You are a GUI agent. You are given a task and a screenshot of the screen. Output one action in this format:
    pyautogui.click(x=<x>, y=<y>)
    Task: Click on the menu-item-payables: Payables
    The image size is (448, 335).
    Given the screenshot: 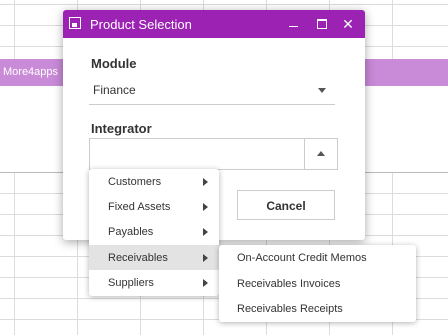 What is the action you would take?
    pyautogui.click(x=154, y=231)
    